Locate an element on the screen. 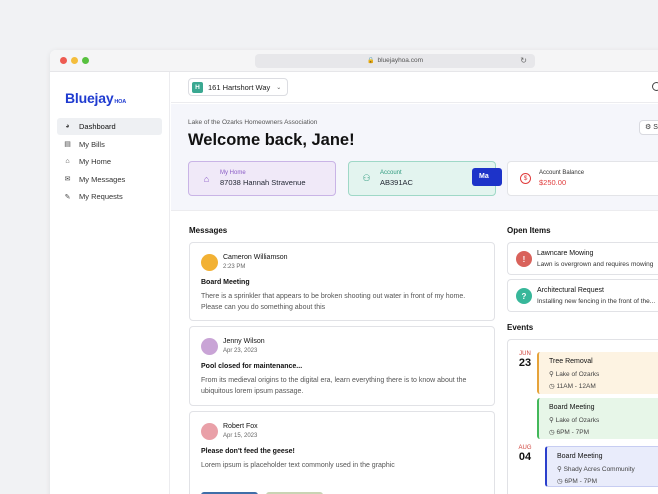  house-badge: H is located at coordinates (197, 87).